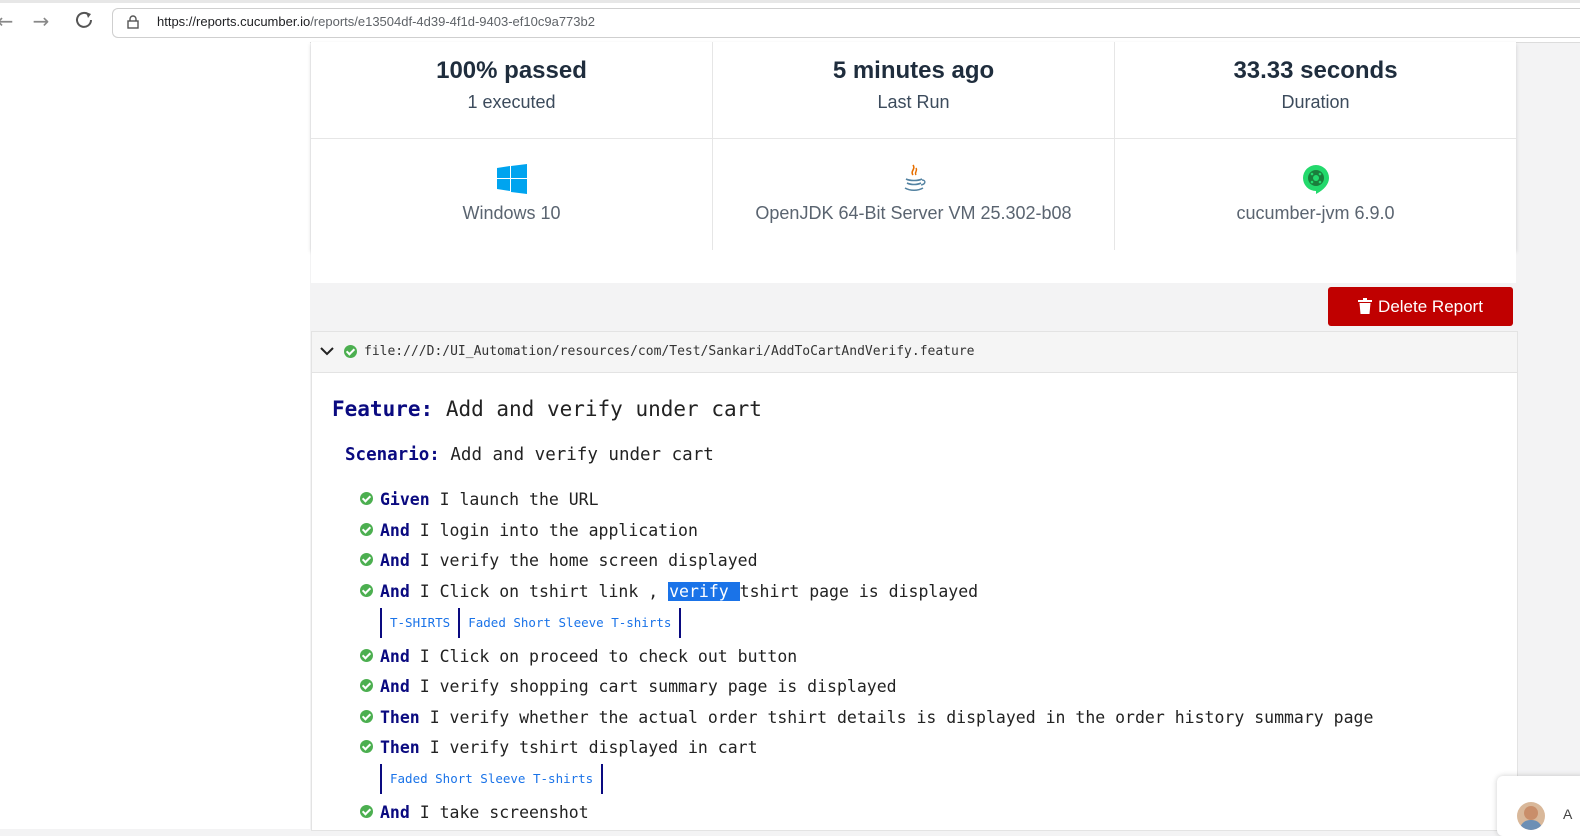 This screenshot has width=1580, height=836. What do you see at coordinates (1430, 306) in the screenshot?
I see `delete-report-label: Delete Report` at bounding box center [1430, 306].